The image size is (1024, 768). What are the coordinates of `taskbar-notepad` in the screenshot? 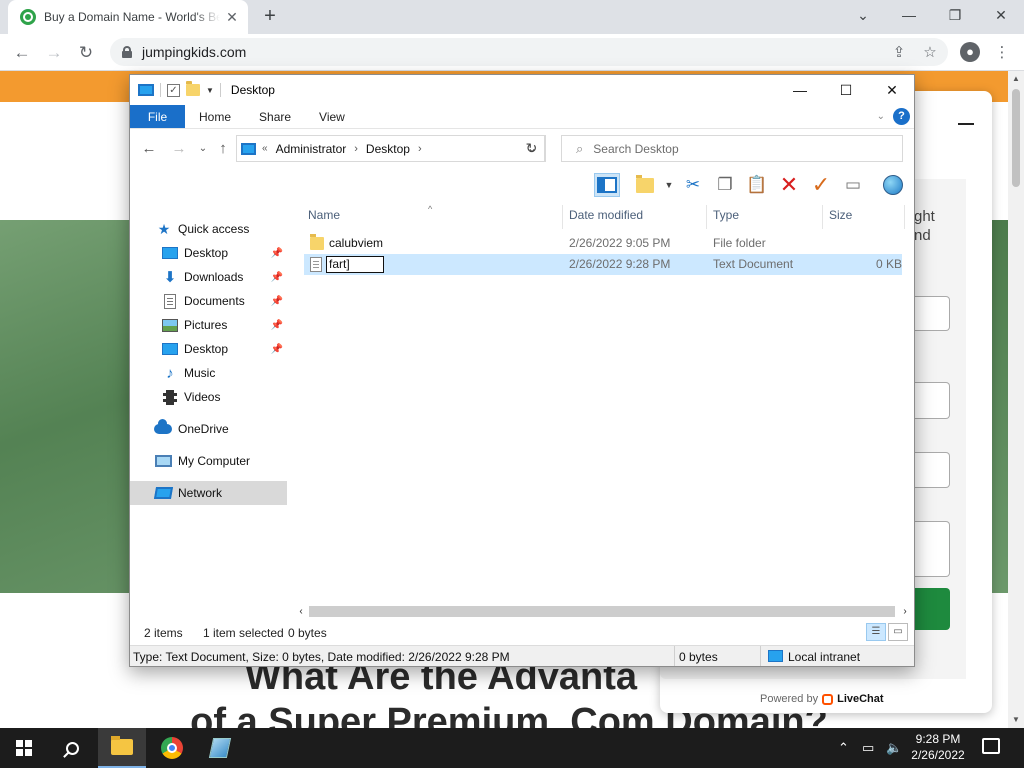 It's located at (220, 748).